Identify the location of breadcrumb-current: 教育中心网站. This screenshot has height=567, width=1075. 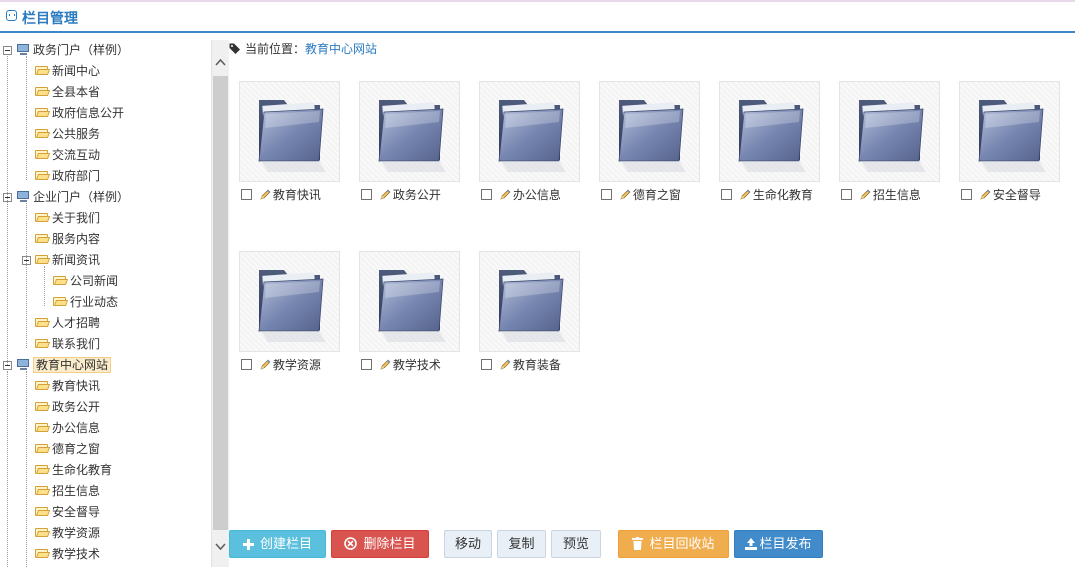
(341, 49).